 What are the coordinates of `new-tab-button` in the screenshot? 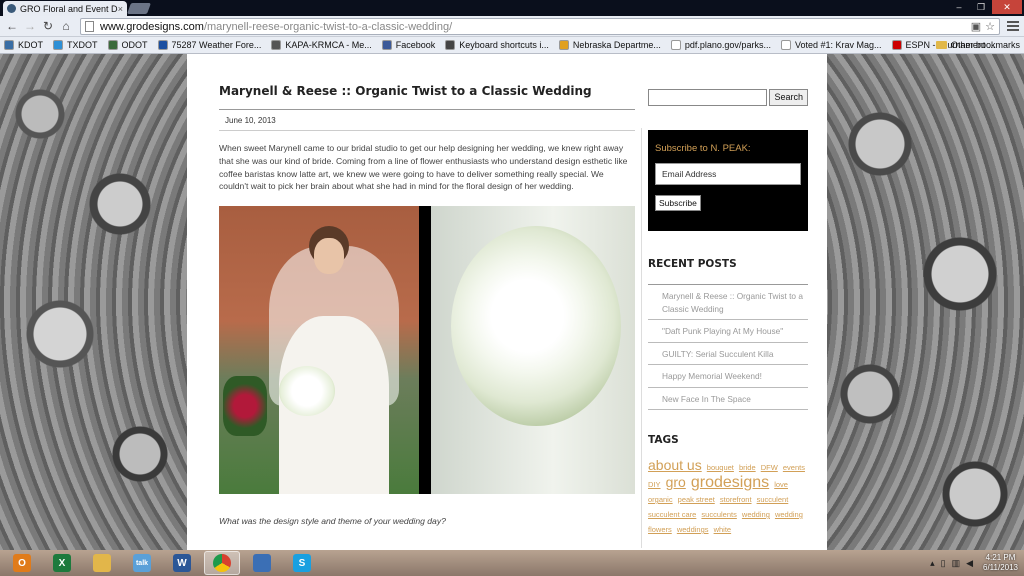 It's located at (139, 8).